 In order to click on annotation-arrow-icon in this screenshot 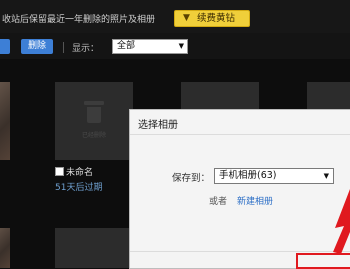, I will do `click(341, 221)`.